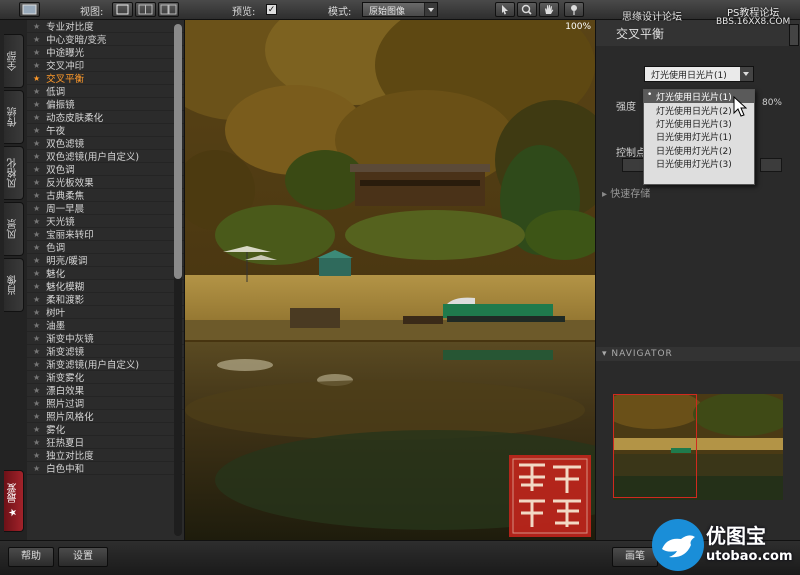 The image size is (800, 575). What do you see at coordinates (699, 163) in the screenshot?
I see `dropdown-option: 日光使用灯光片(3)` at bounding box center [699, 163].